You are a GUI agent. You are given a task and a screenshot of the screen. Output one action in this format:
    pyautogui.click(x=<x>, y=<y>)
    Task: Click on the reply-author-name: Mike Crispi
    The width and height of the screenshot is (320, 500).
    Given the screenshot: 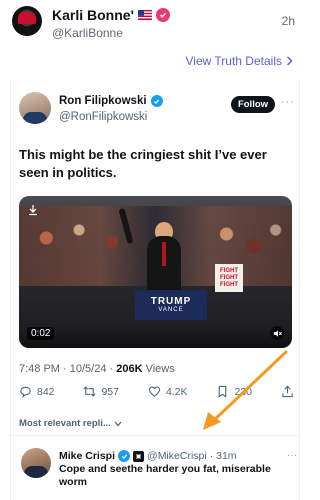 What is the action you would take?
    pyautogui.click(x=87, y=456)
    